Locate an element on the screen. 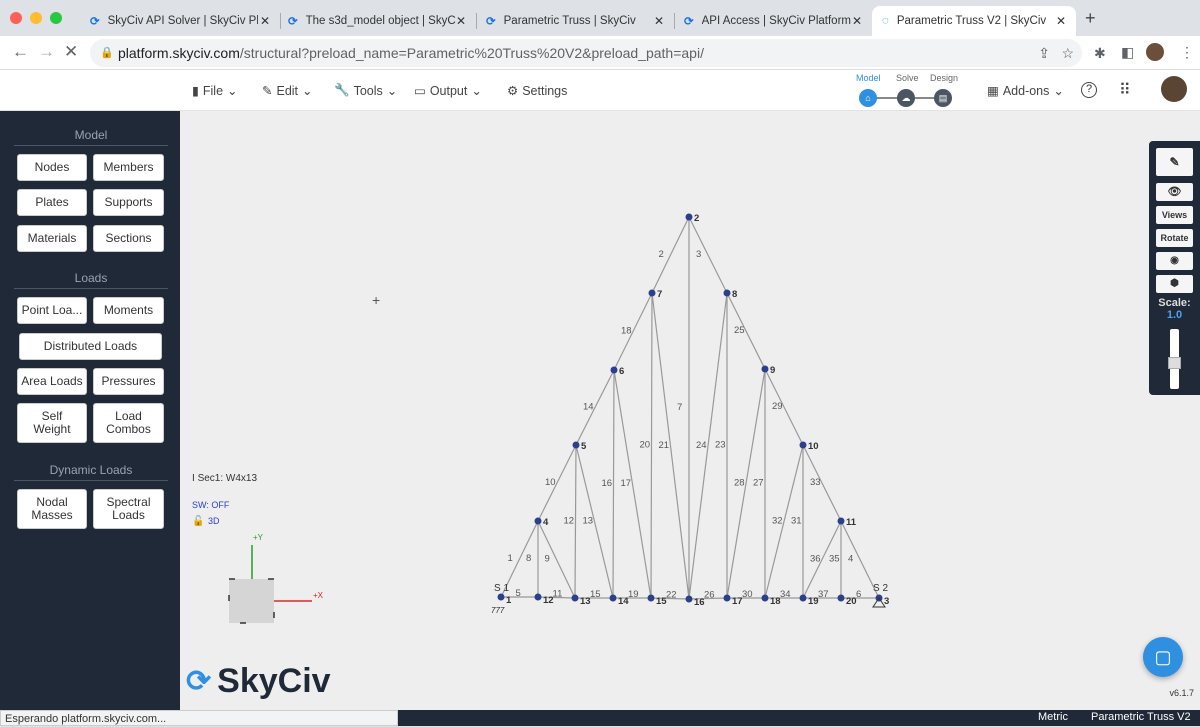 This screenshot has width=1200, height=727. node-label: 6 is located at coordinates (621, 371).